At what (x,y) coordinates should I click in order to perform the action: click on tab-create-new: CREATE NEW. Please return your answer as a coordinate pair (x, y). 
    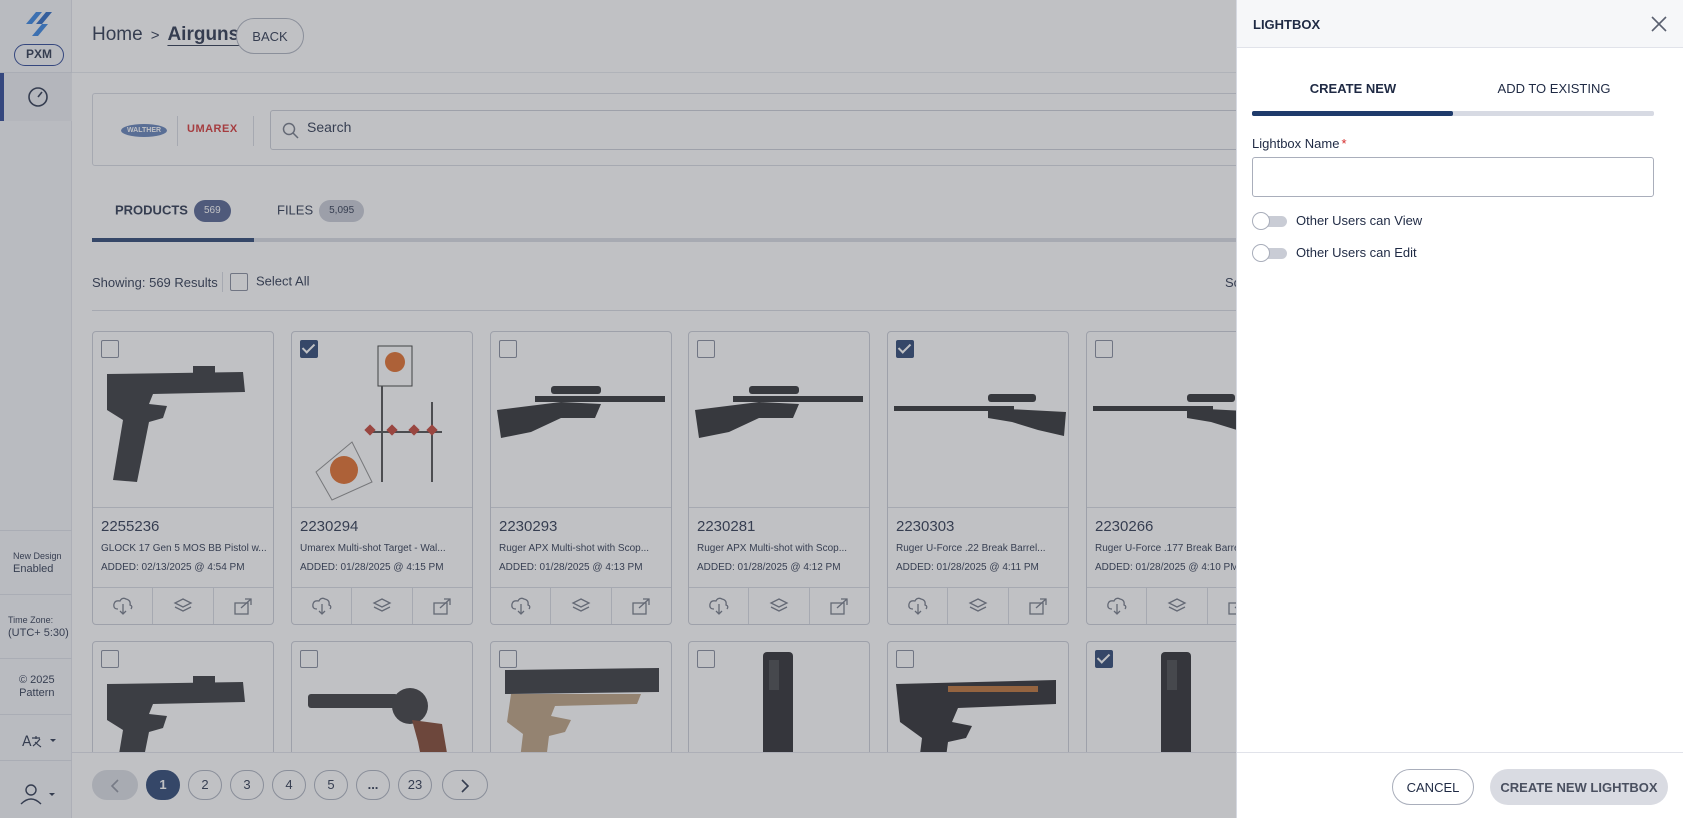
    Looking at the image, I should click on (1353, 88).